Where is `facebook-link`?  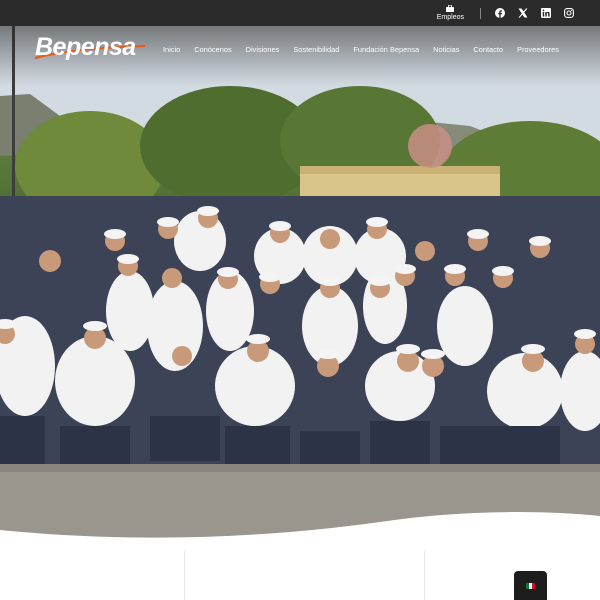
facebook-link is located at coordinates (500, 13).